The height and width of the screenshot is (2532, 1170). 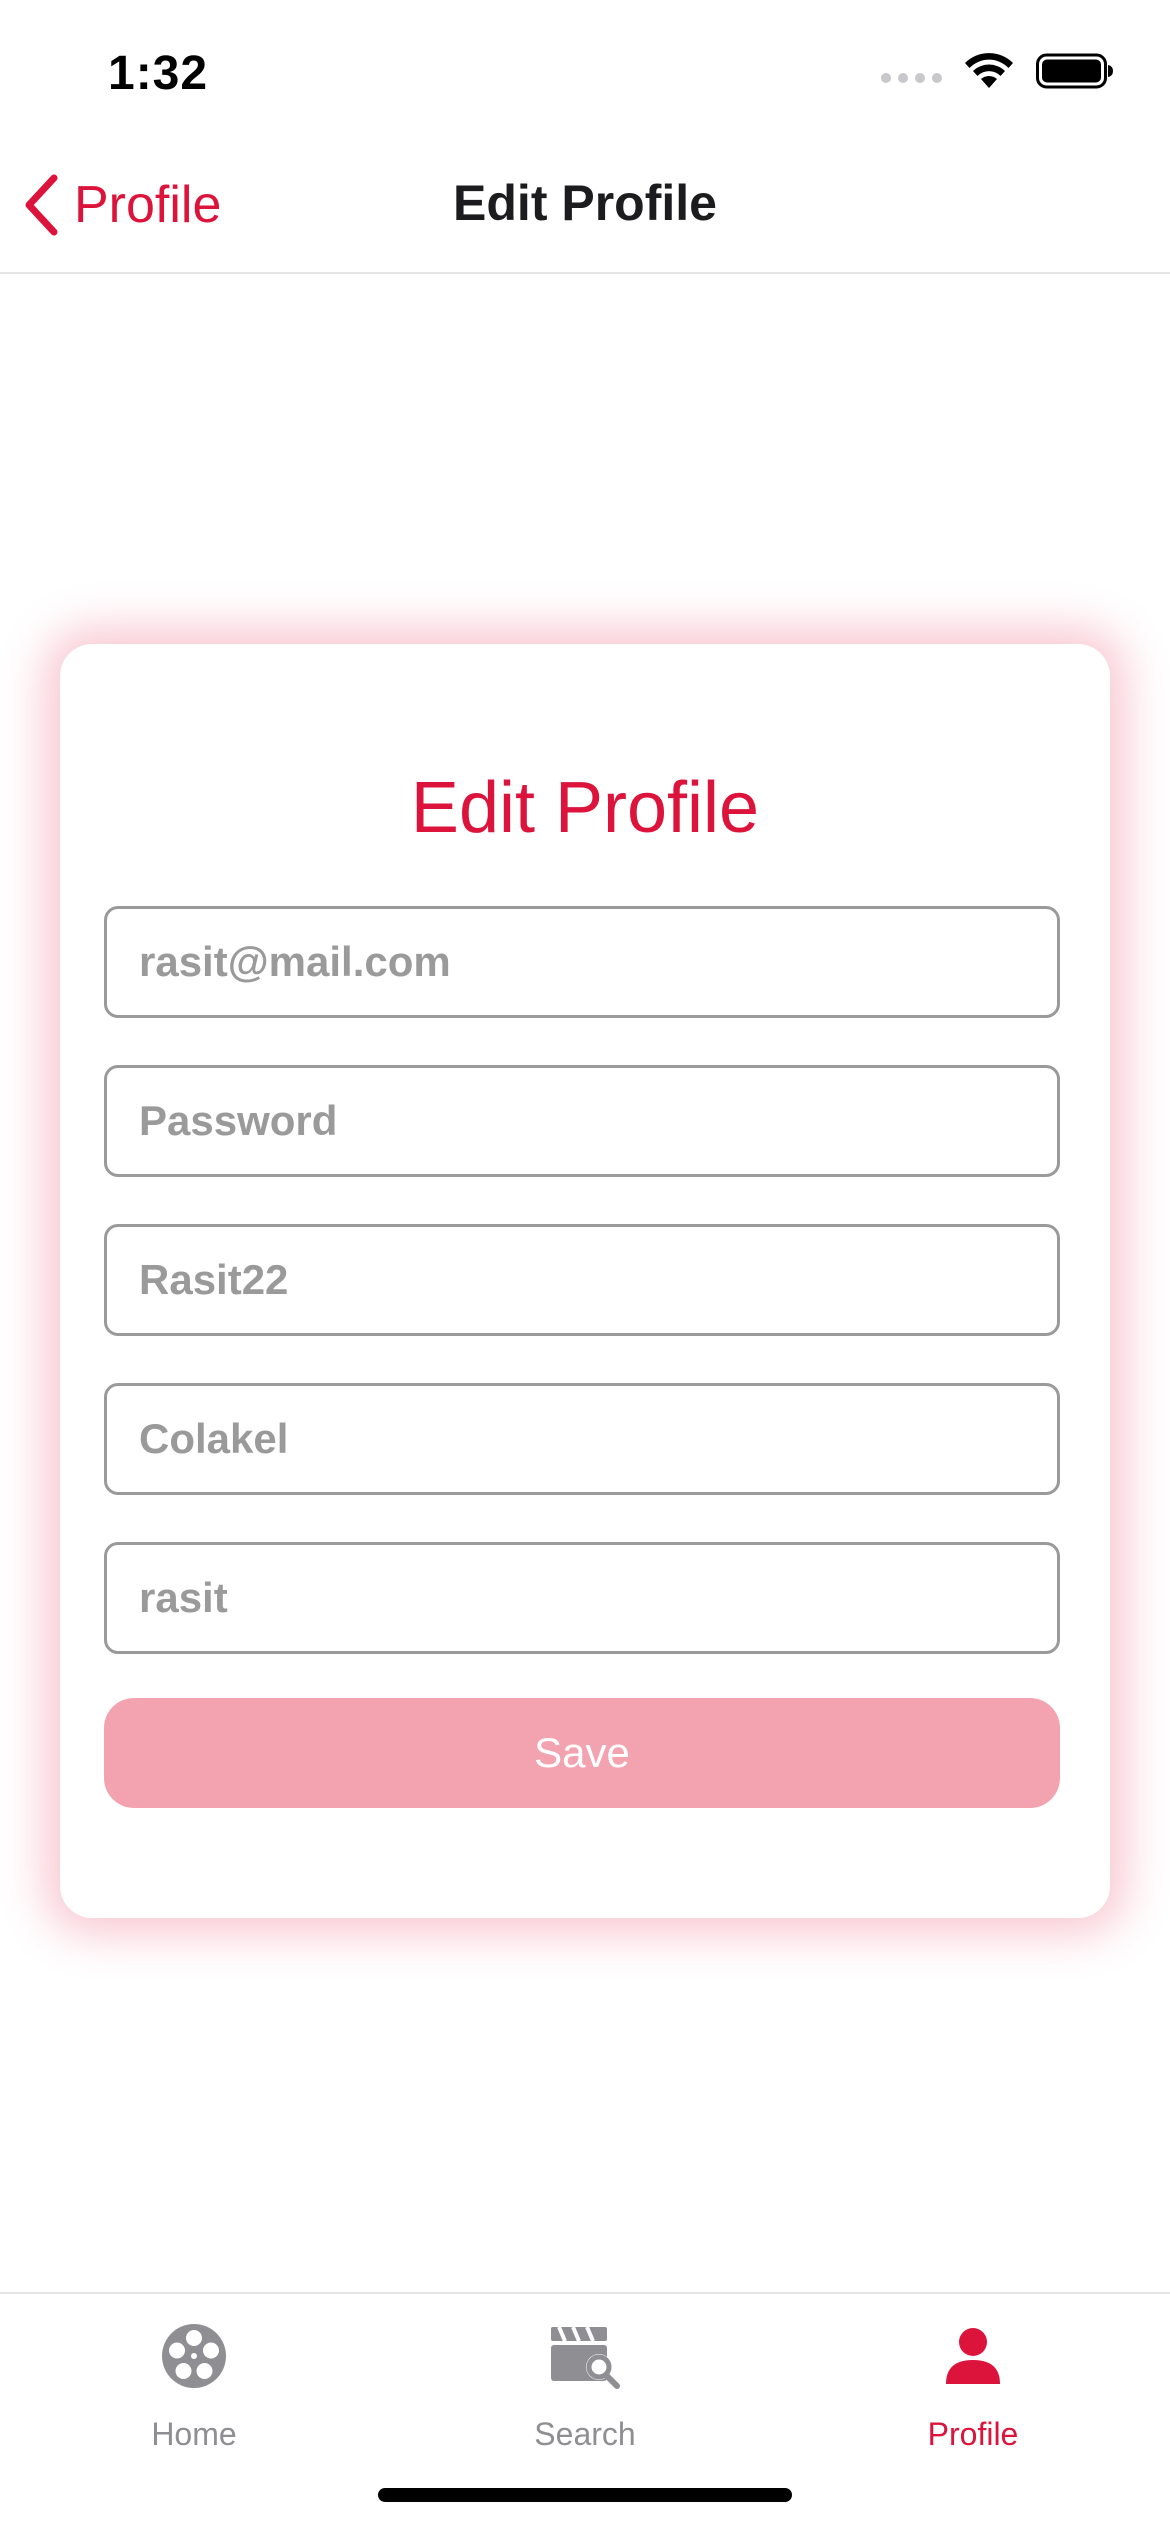 I want to click on password-field, so click(x=582, y=1121).